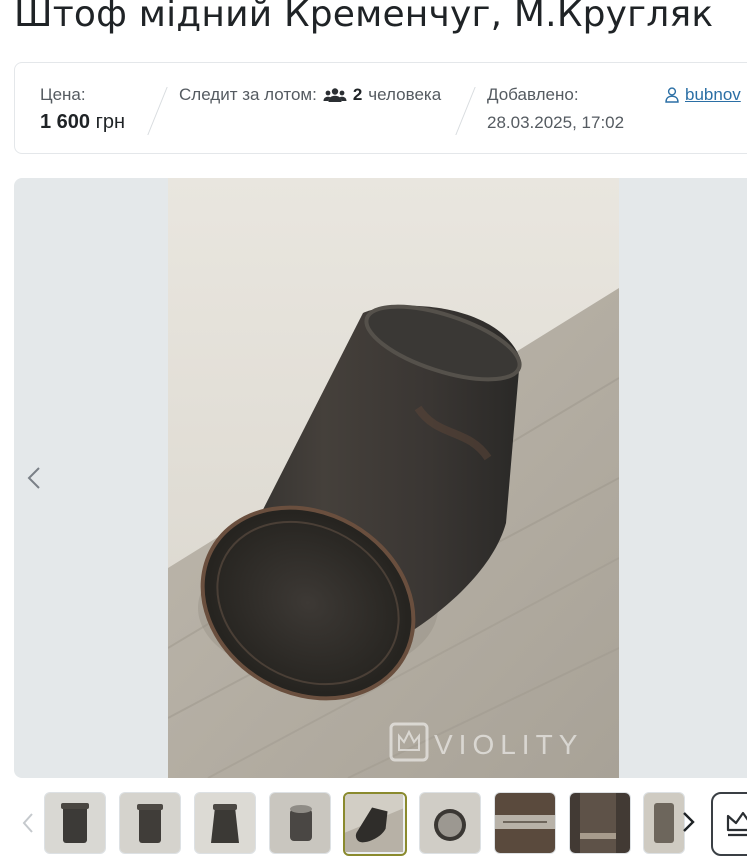 This screenshot has height=856, width=747. What do you see at coordinates (364, 17) in the screenshot?
I see `page-title: Штоф мідний Кременчуг, М.Кругляк` at bounding box center [364, 17].